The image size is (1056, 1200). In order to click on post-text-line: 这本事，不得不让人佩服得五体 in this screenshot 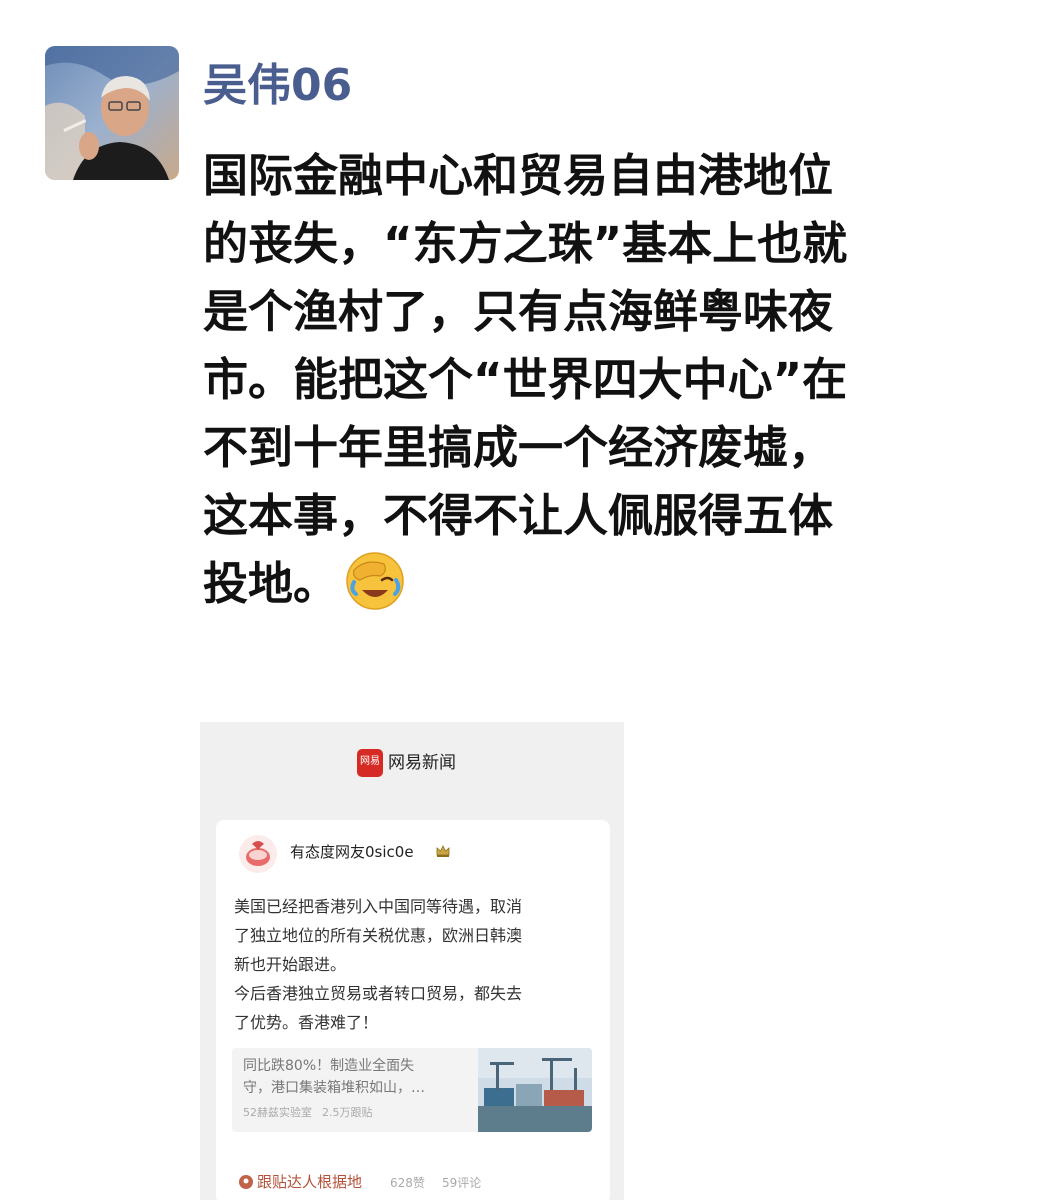, I will do `click(518, 515)`.